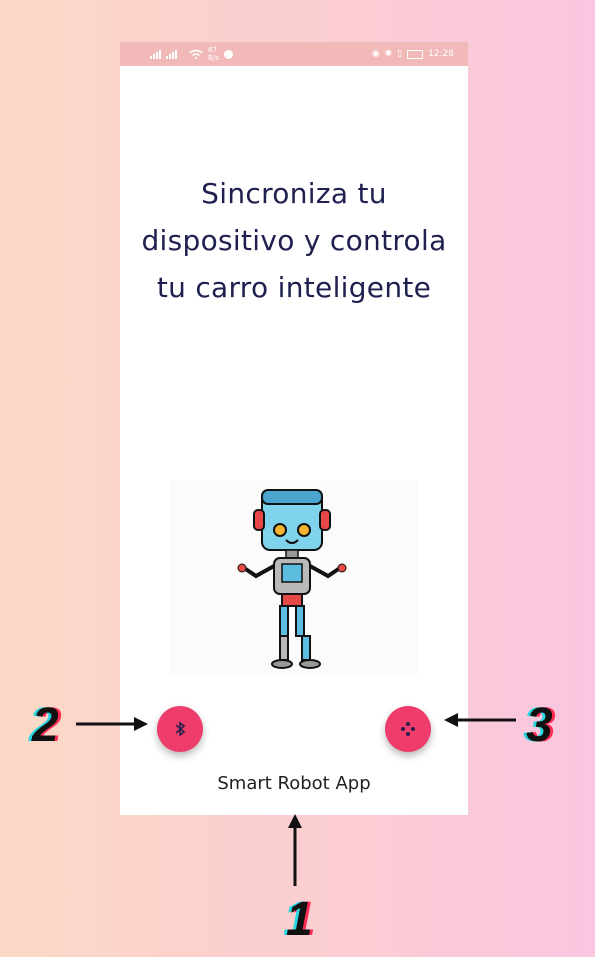 This screenshot has width=595, height=957. I want to click on callout-2: 2, so click(45, 725).